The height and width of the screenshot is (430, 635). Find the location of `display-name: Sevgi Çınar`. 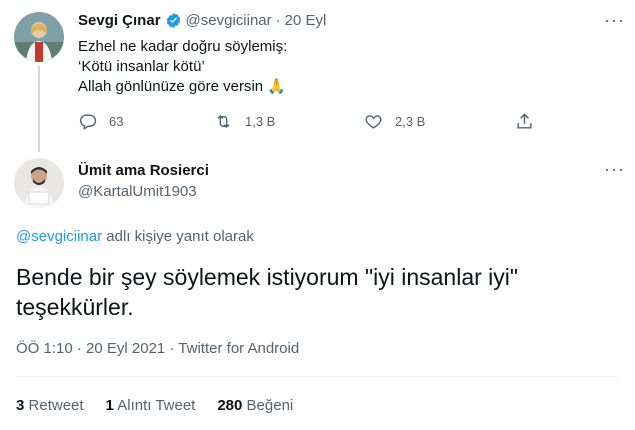

display-name: Sevgi Çınar is located at coordinates (119, 20).